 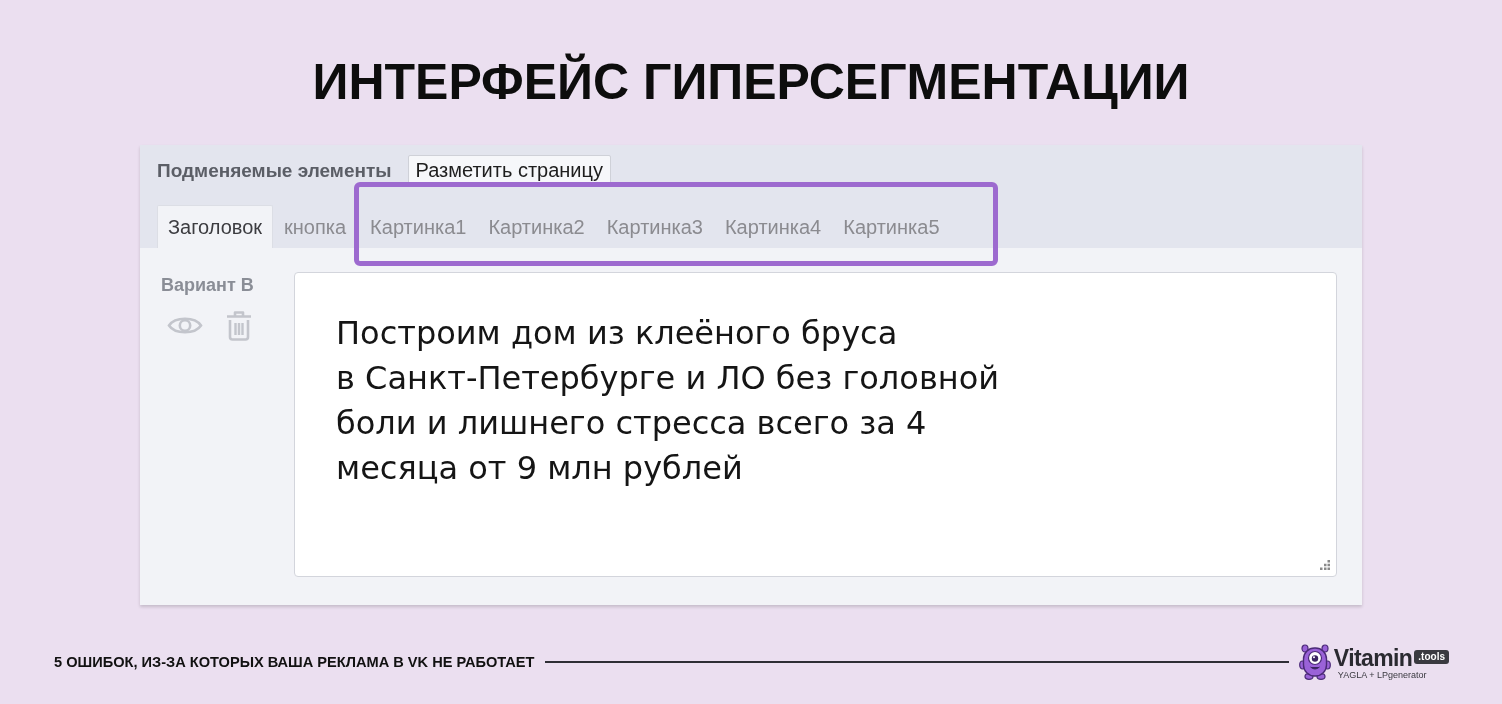 What do you see at coordinates (215, 226) in the screenshot?
I see `tab: Заголовок` at bounding box center [215, 226].